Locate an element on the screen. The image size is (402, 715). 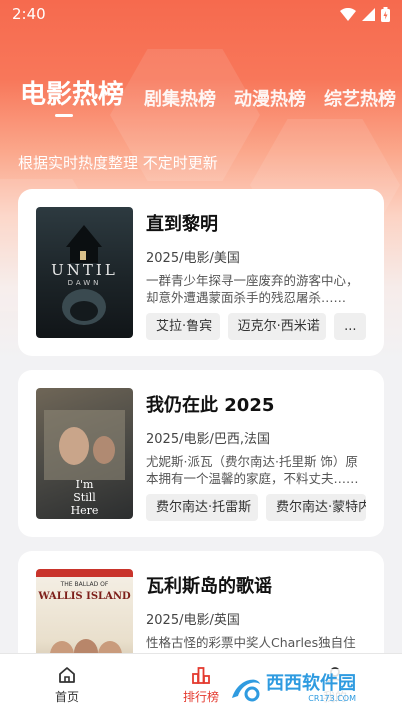
tab-anime: 动漫热榜 is located at coordinates (270, 98).